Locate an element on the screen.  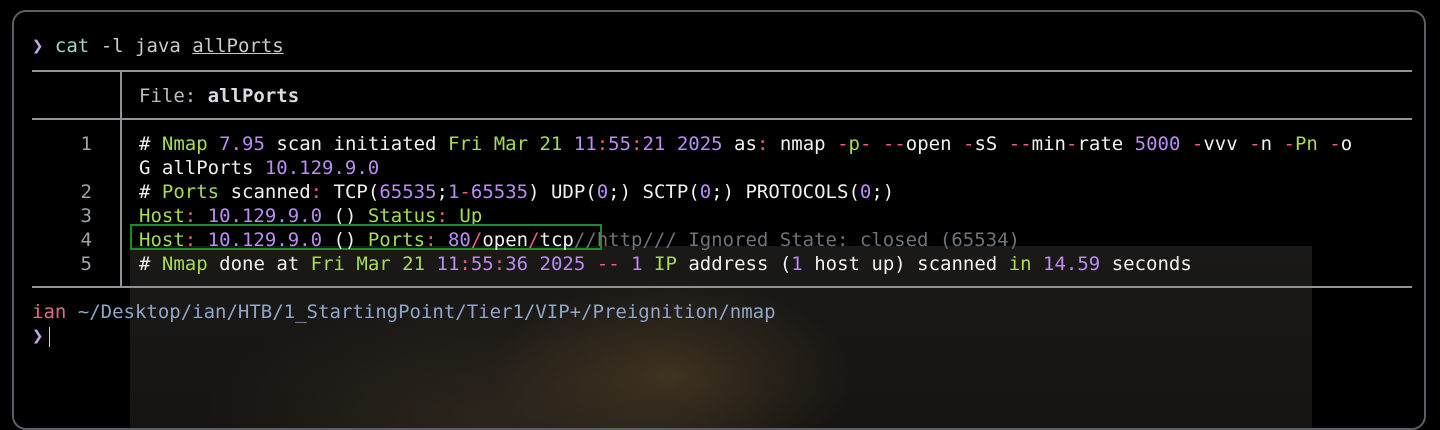
command-line: ❯ cat -l java allPorts is located at coordinates (158, 46).